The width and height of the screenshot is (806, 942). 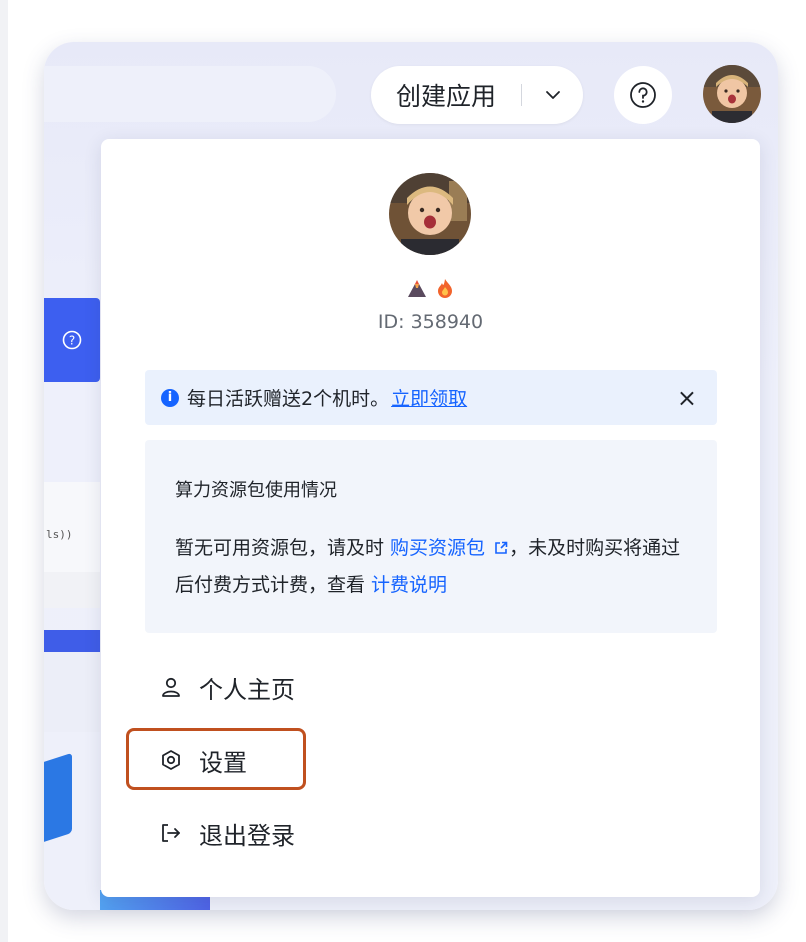 What do you see at coordinates (430, 288) in the screenshot?
I see `user-badges` at bounding box center [430, 288].